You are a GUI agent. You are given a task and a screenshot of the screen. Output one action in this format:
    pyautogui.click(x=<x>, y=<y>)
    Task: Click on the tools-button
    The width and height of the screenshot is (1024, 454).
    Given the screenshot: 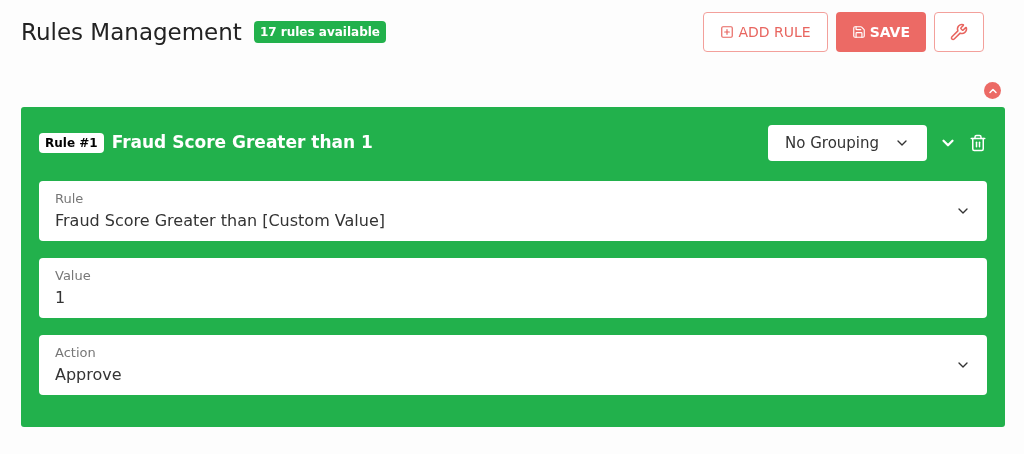 What is the action you would take?
    pyautogui.click(x=959, y=32)
    